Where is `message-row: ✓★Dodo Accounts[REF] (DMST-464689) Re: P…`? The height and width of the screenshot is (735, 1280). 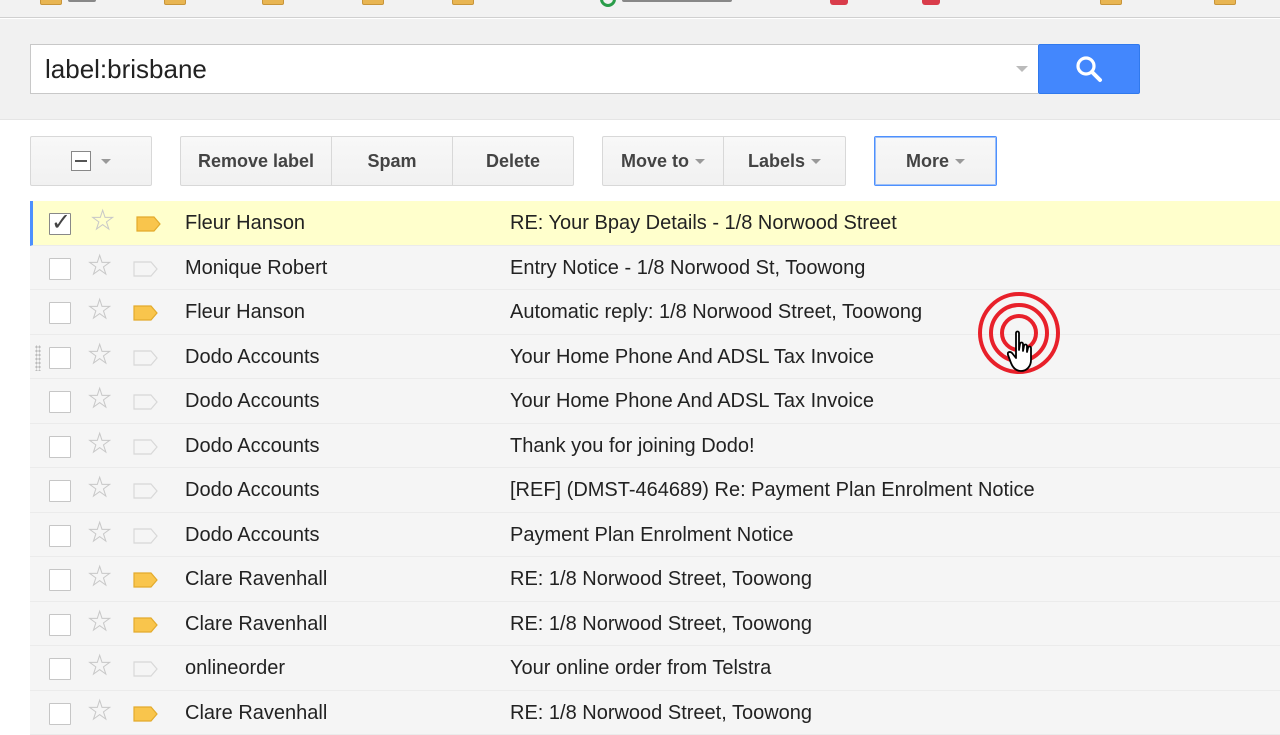 message-row: ✓★Dodo Accounts[REF] (DMST-464689) Re: P… is located at coordinates (655, 490).